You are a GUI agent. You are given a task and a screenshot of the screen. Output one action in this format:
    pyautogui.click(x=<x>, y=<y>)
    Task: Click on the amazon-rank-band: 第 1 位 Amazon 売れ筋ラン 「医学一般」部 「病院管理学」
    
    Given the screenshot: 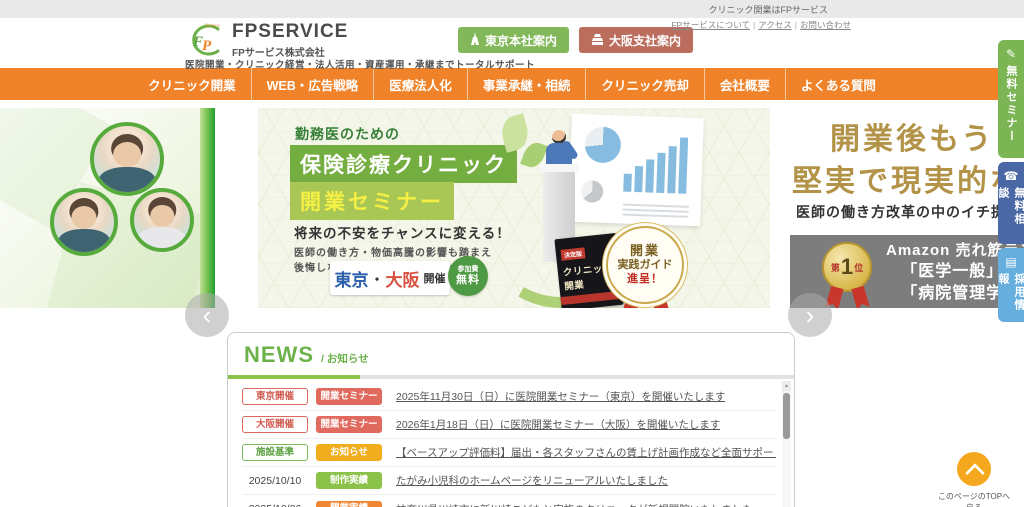 What is the action you would take?
    pyautogui.click(x=907, y=271)
    